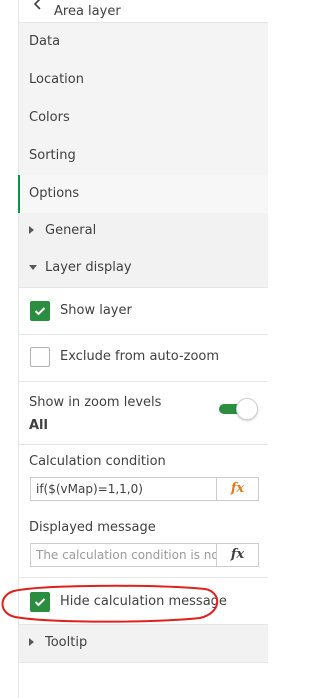  I want to click on caret-down-icon, so click(33, 267).